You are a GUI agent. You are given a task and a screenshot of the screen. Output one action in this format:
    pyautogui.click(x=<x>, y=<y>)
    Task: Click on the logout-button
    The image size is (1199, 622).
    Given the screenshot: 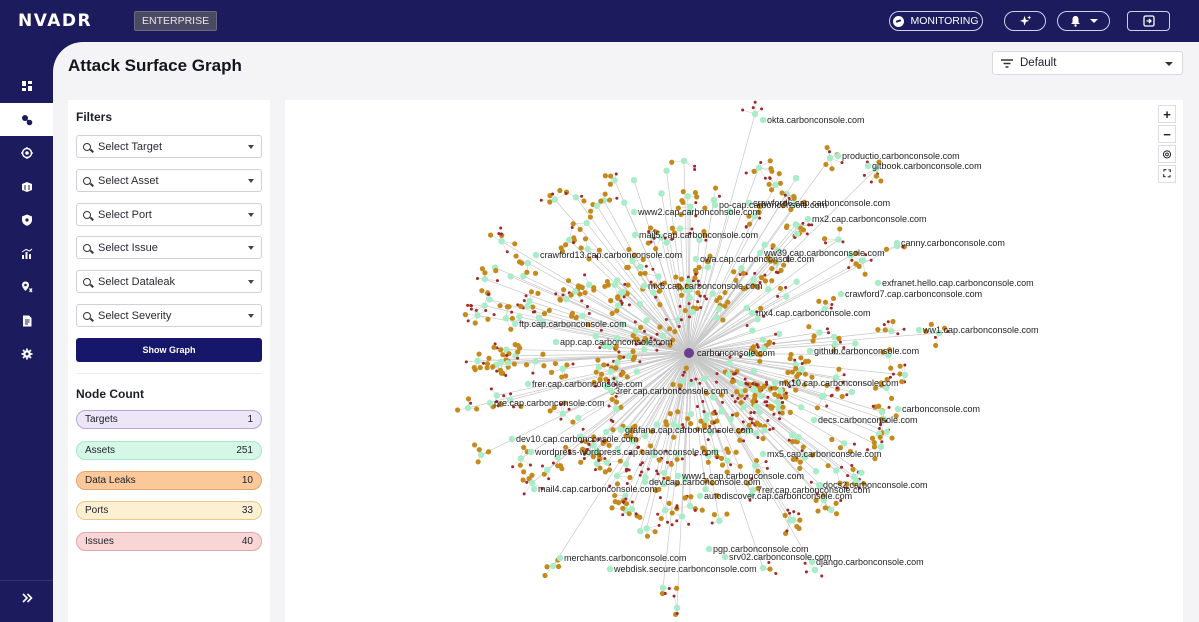 What is the action you would take?
    pyautogui.click(x=1148, y=21)
    